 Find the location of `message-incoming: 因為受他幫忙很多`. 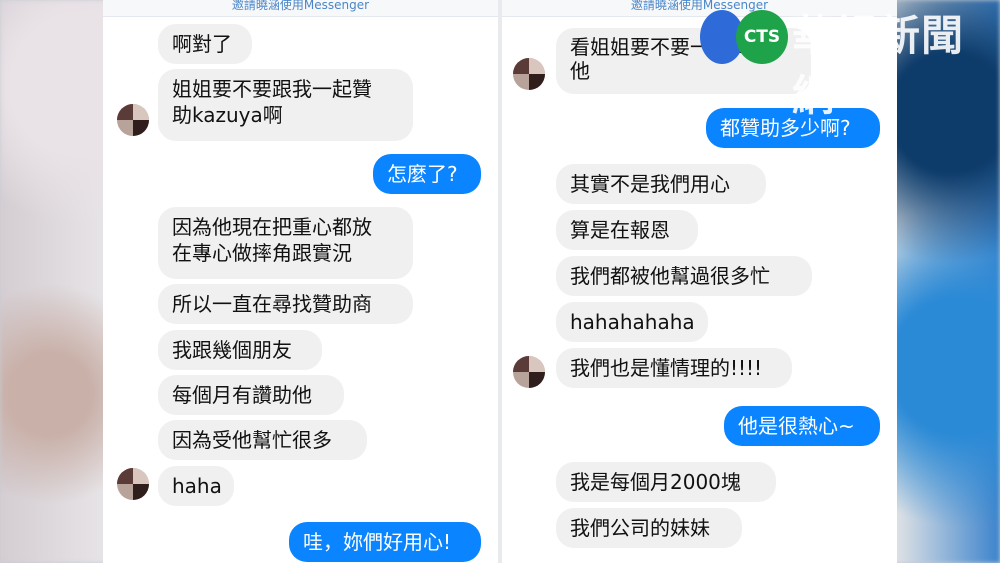

message-incoming: 因為受他幫忙很多 is located at coordinates (262, 440).